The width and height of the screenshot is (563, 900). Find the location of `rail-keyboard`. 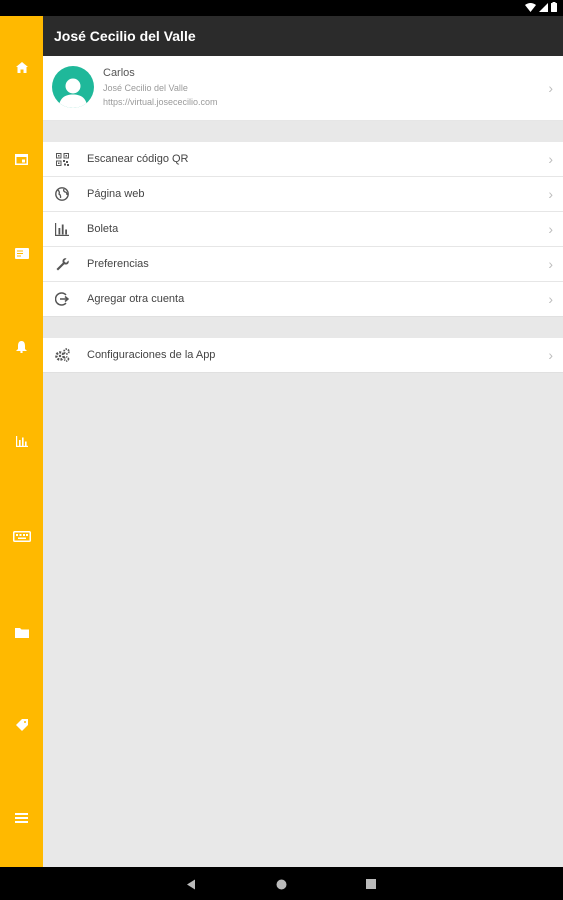

rail-keyboard is located at coordinates (21, 536).